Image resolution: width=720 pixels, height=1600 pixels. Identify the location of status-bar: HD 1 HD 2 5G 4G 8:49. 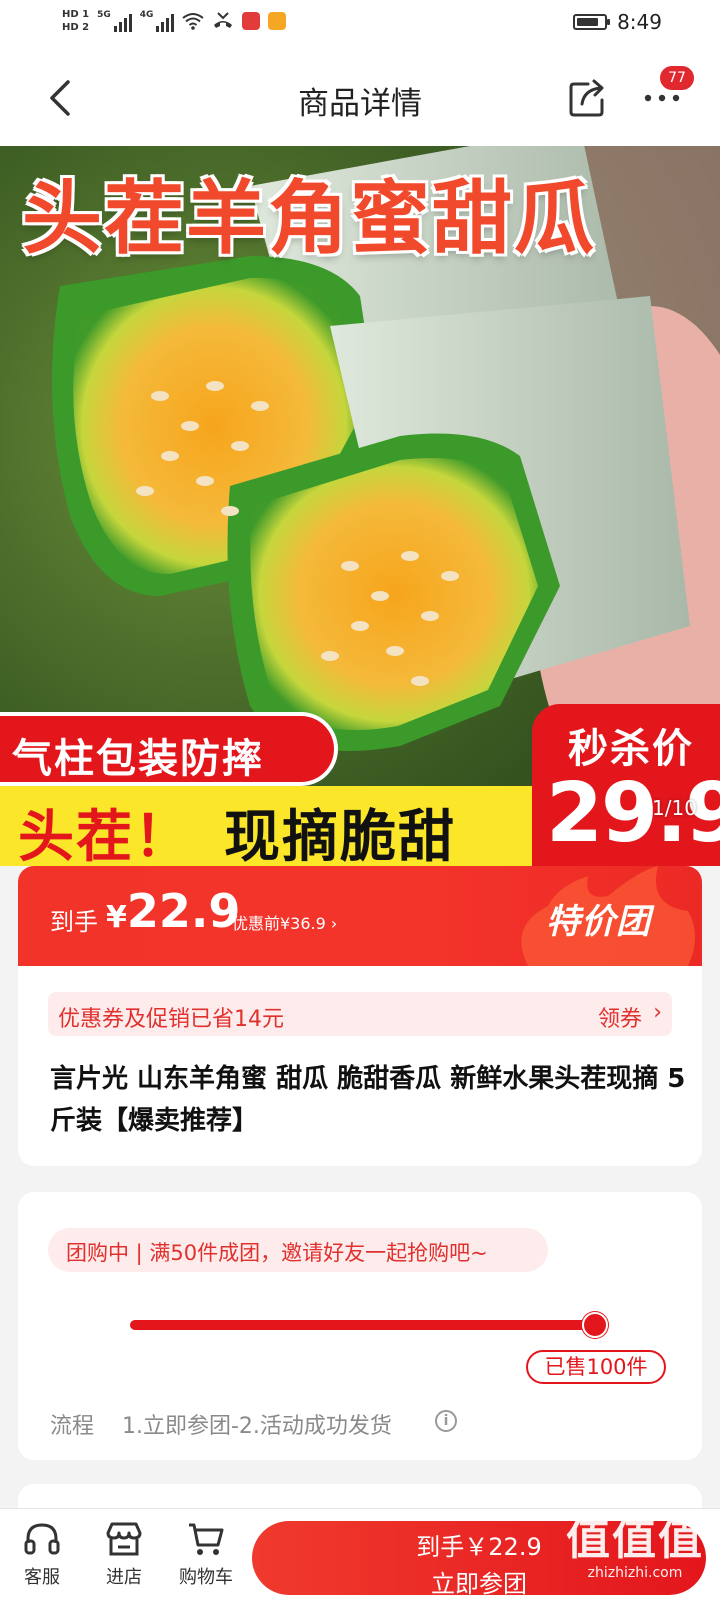
(360, 25).